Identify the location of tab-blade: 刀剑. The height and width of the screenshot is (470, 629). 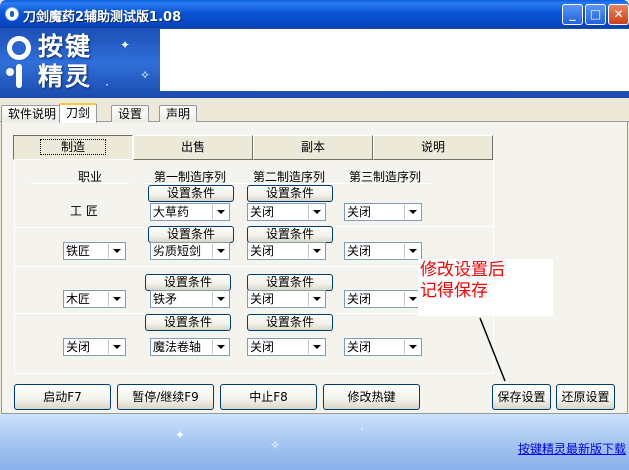
(78, 113).